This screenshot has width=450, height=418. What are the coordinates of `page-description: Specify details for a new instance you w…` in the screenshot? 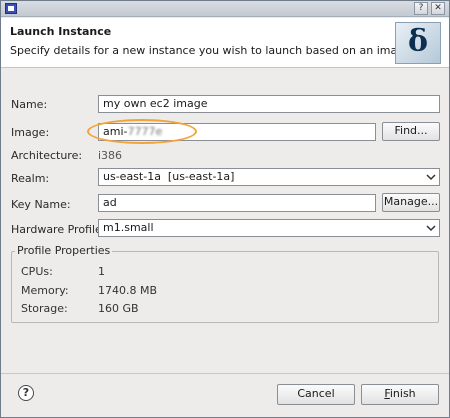 It's located at (210, 50).